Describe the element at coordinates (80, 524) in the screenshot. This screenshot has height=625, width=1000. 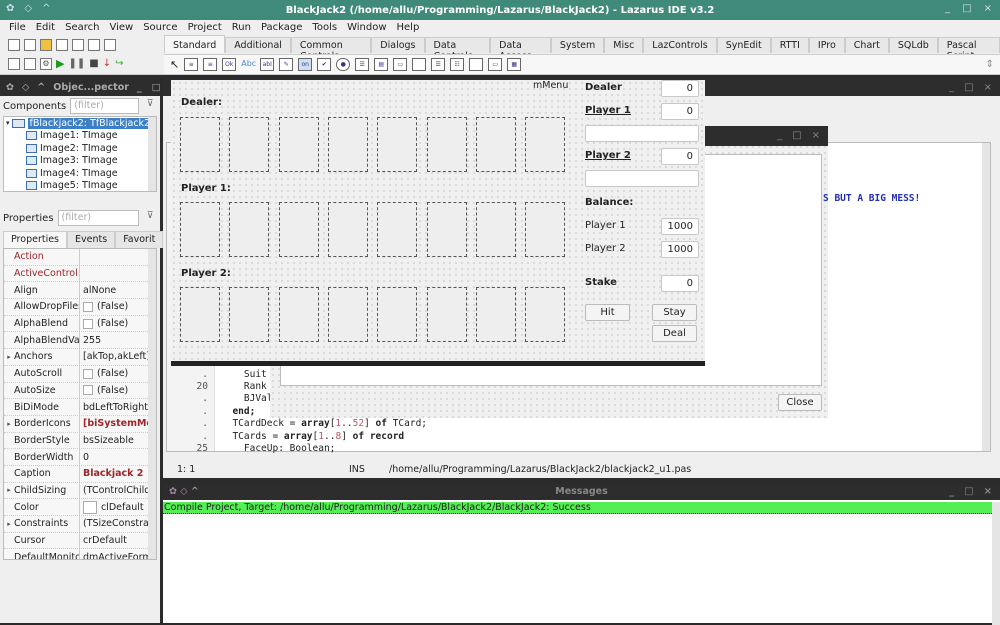
I see `property-row: ▸Constraints(TSizeConstraints` at that location.